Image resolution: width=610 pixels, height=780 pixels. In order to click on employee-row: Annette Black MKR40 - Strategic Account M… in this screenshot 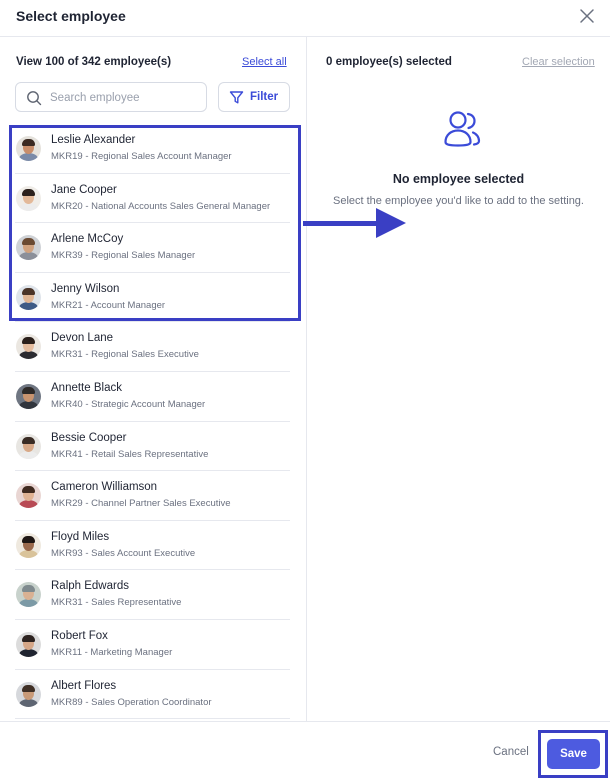, I will do `click(152, 397)`.